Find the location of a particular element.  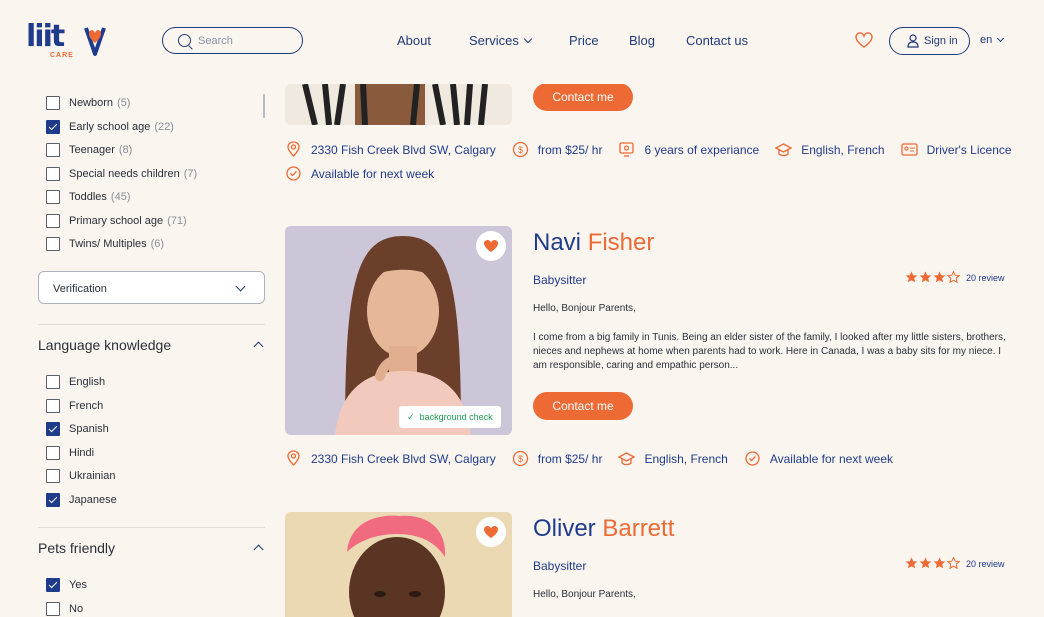

filter-label: French is located at coordinates (86, 406).